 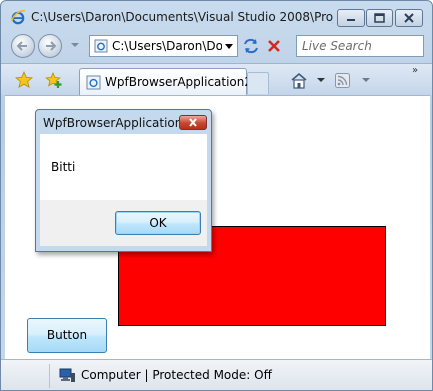 I want to click on ok-button: OK, so click(x=158, y=223).